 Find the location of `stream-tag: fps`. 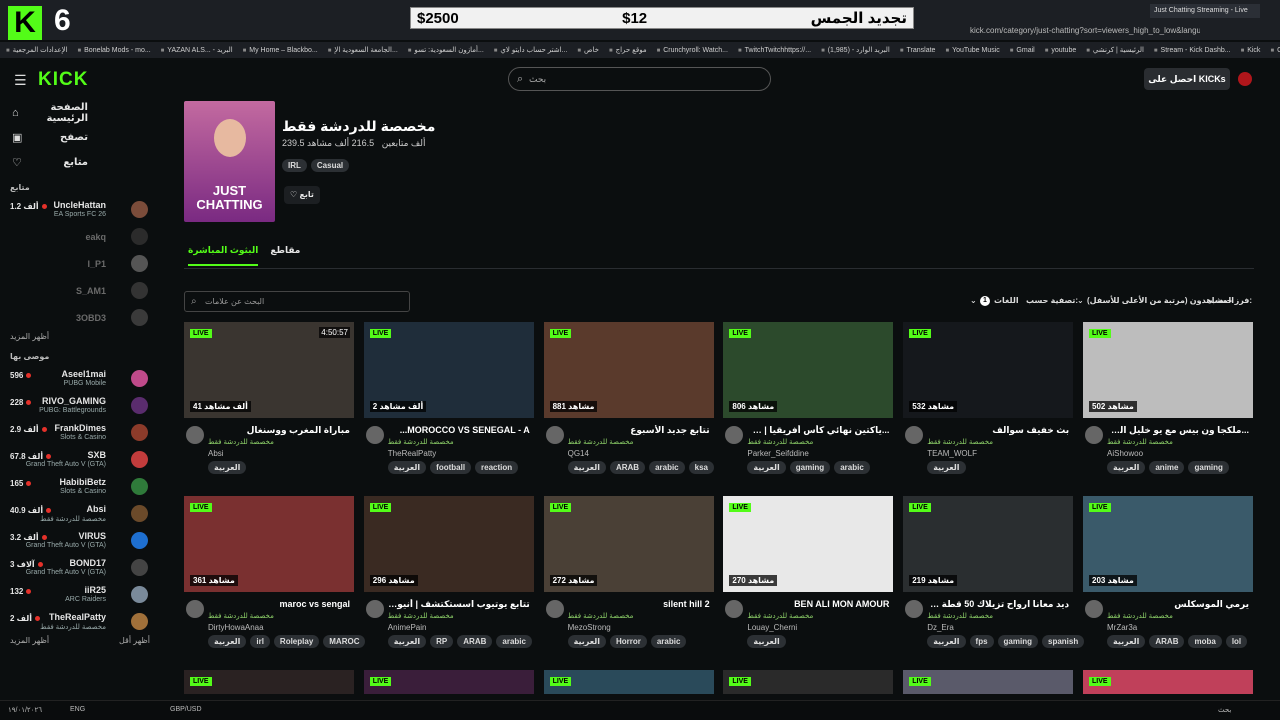

stream-tag: fps is located at coordinates (981, 641).